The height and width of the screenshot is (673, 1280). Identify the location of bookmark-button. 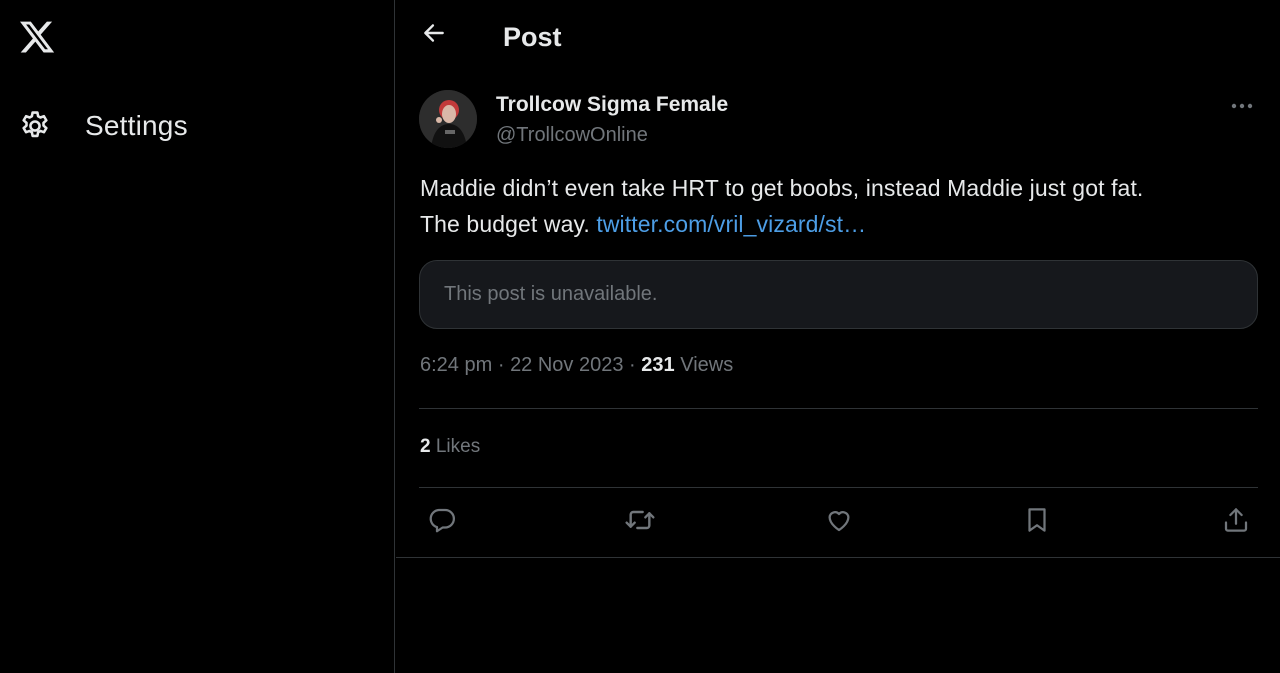
(1037, 522).